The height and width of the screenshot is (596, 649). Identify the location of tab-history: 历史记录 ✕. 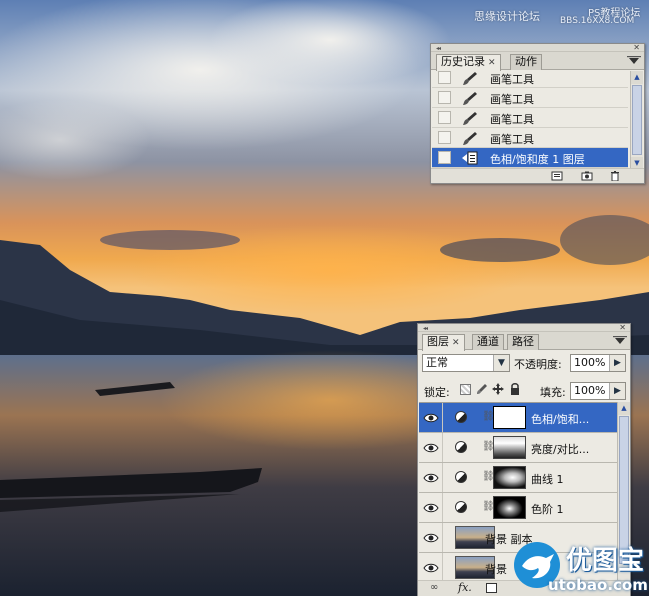
(468, 62).